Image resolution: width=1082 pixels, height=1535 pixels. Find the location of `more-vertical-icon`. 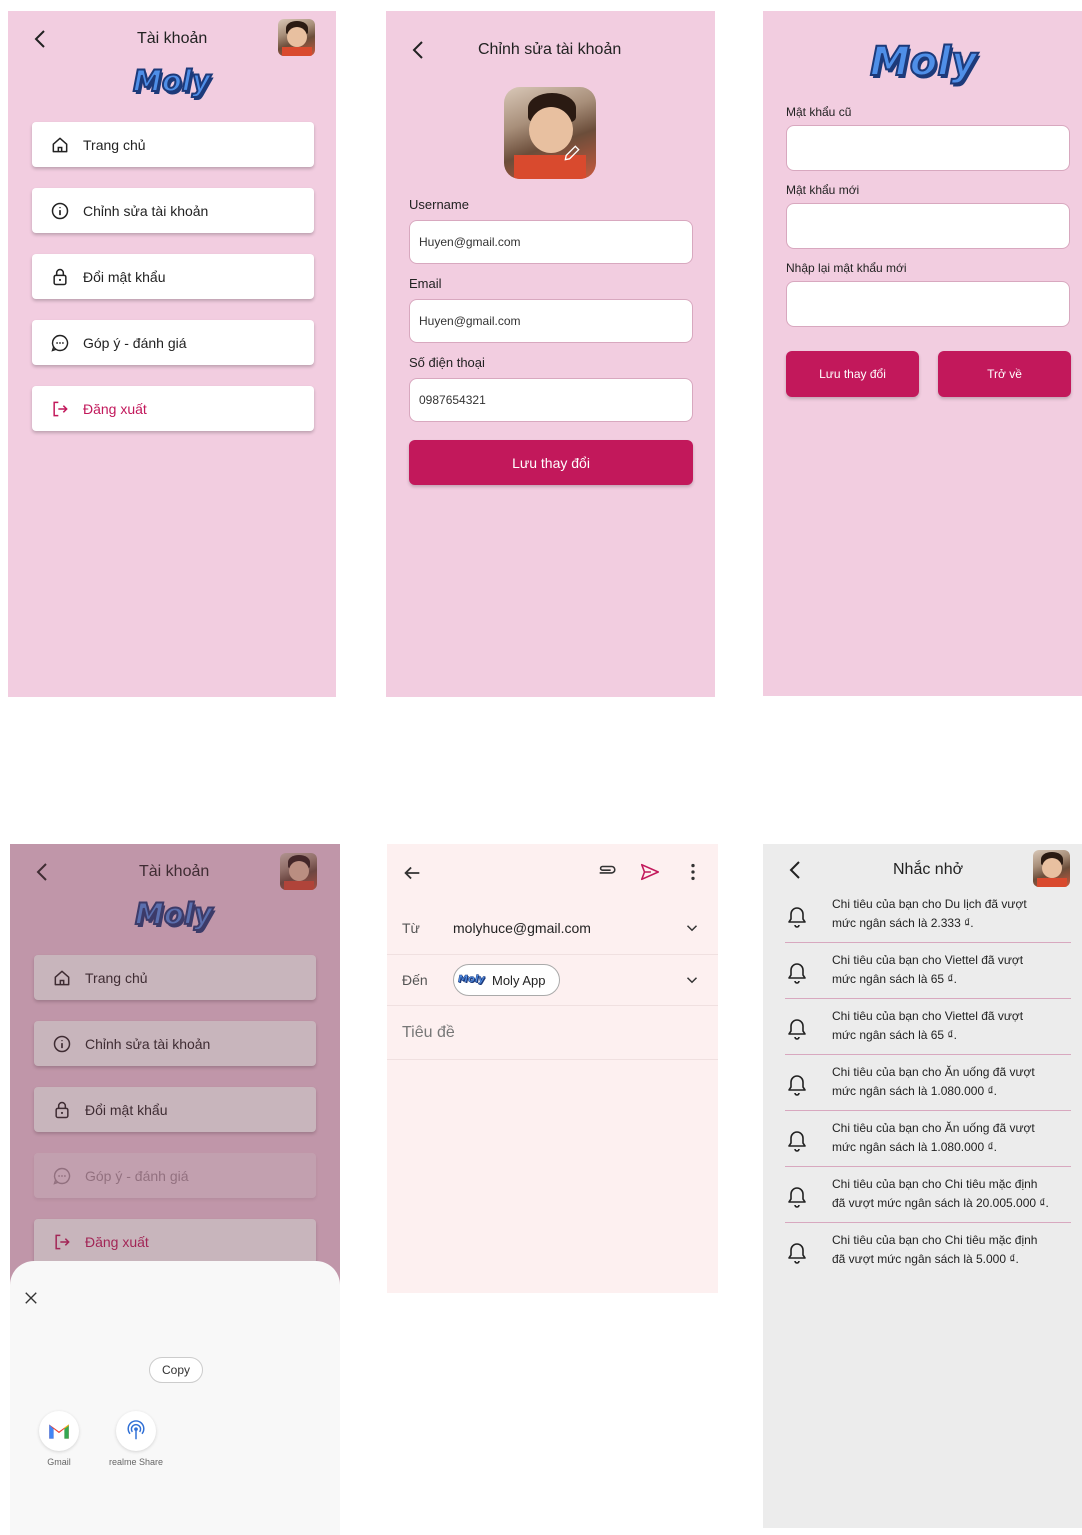

more-vertical-icon is located at coordinates (693, 872).